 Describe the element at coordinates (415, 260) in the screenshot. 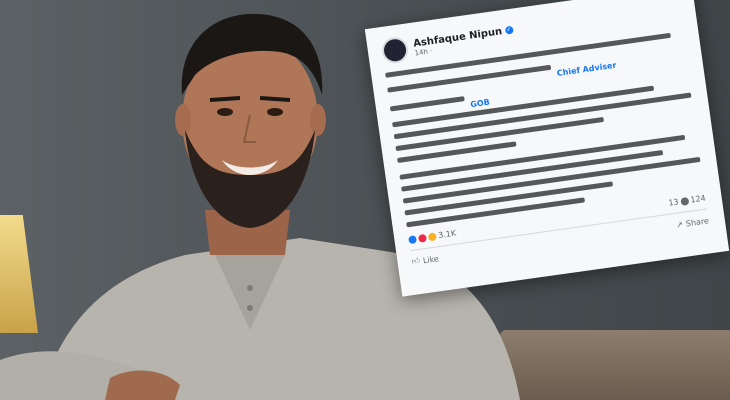

I see `thumbs-up-icon: 👍︎` at that location.